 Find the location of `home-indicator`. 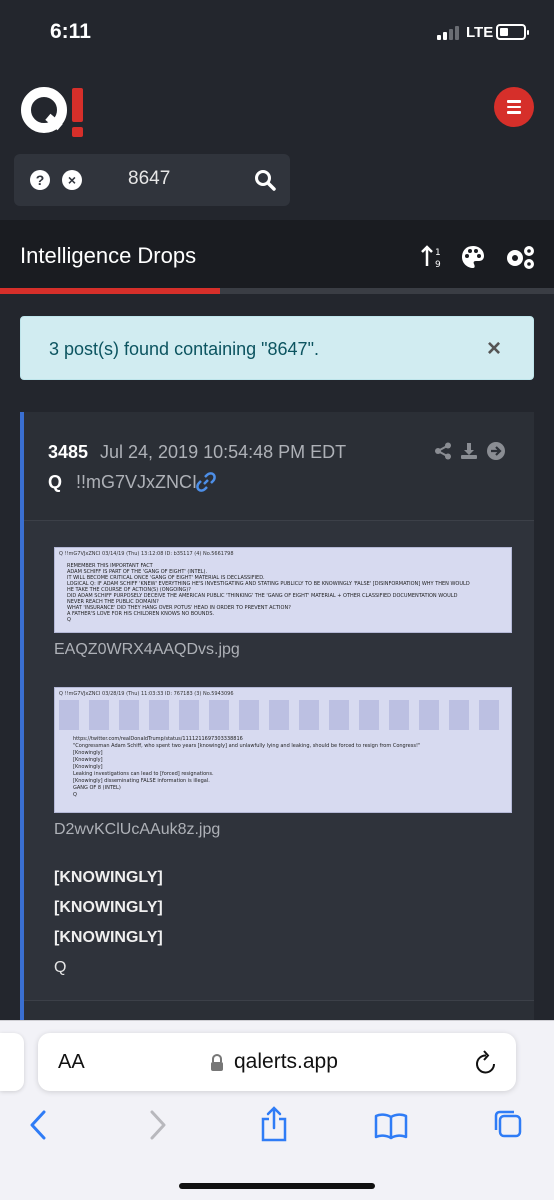

home-indicator is located at coordinates (277, 1186).